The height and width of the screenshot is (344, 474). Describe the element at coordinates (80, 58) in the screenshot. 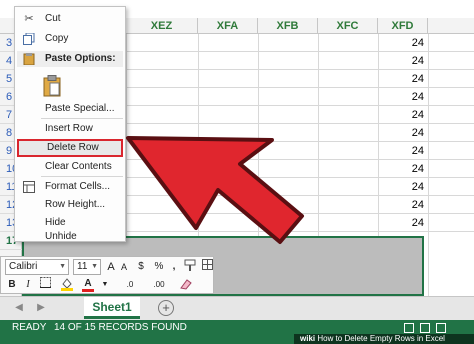

I see `menu-label: Paste Options:` at that location.